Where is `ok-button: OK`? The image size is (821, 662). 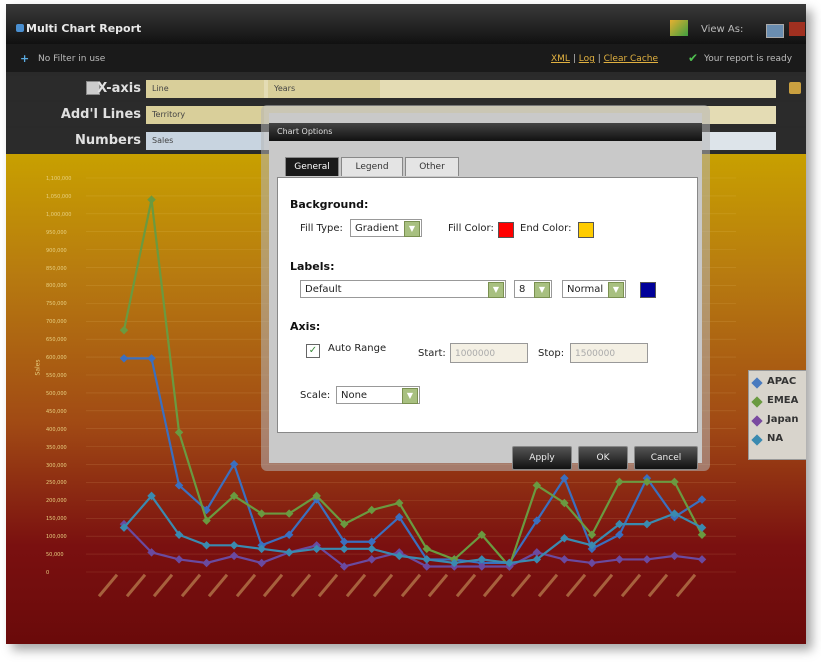 ok-button: OK is located at coordinates (603, 458).